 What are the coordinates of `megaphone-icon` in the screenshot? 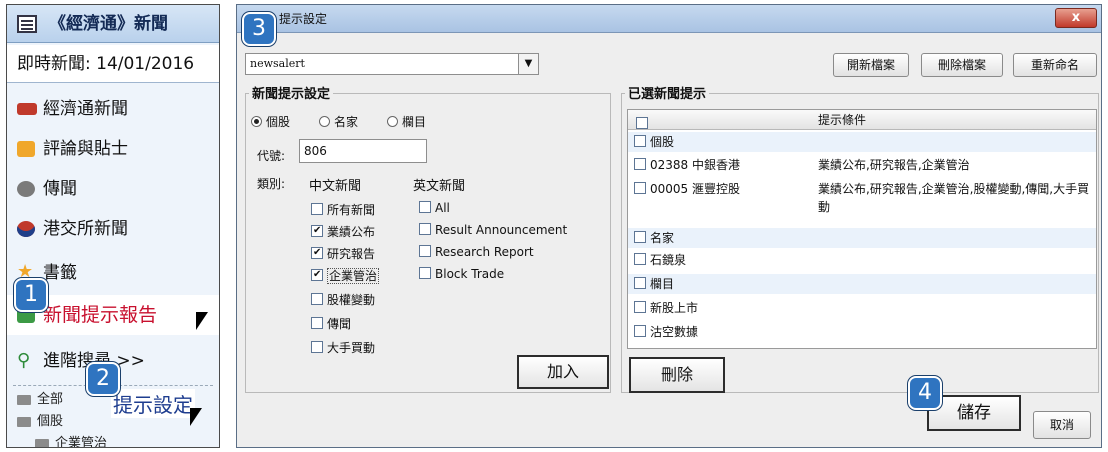 It's located at (26, 189).